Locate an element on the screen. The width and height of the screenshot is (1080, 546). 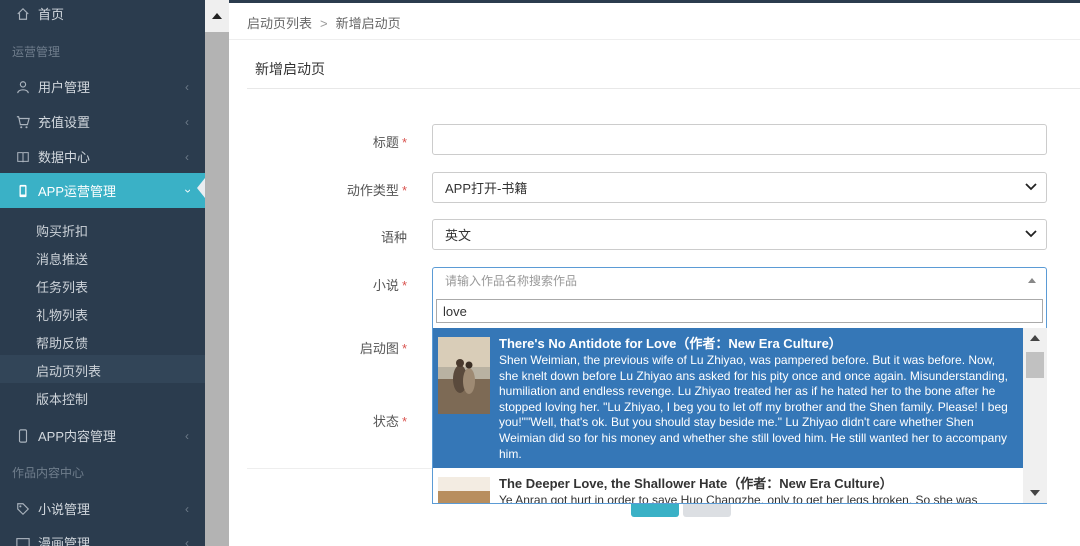
book-icon is located at coordinates (23, 157).